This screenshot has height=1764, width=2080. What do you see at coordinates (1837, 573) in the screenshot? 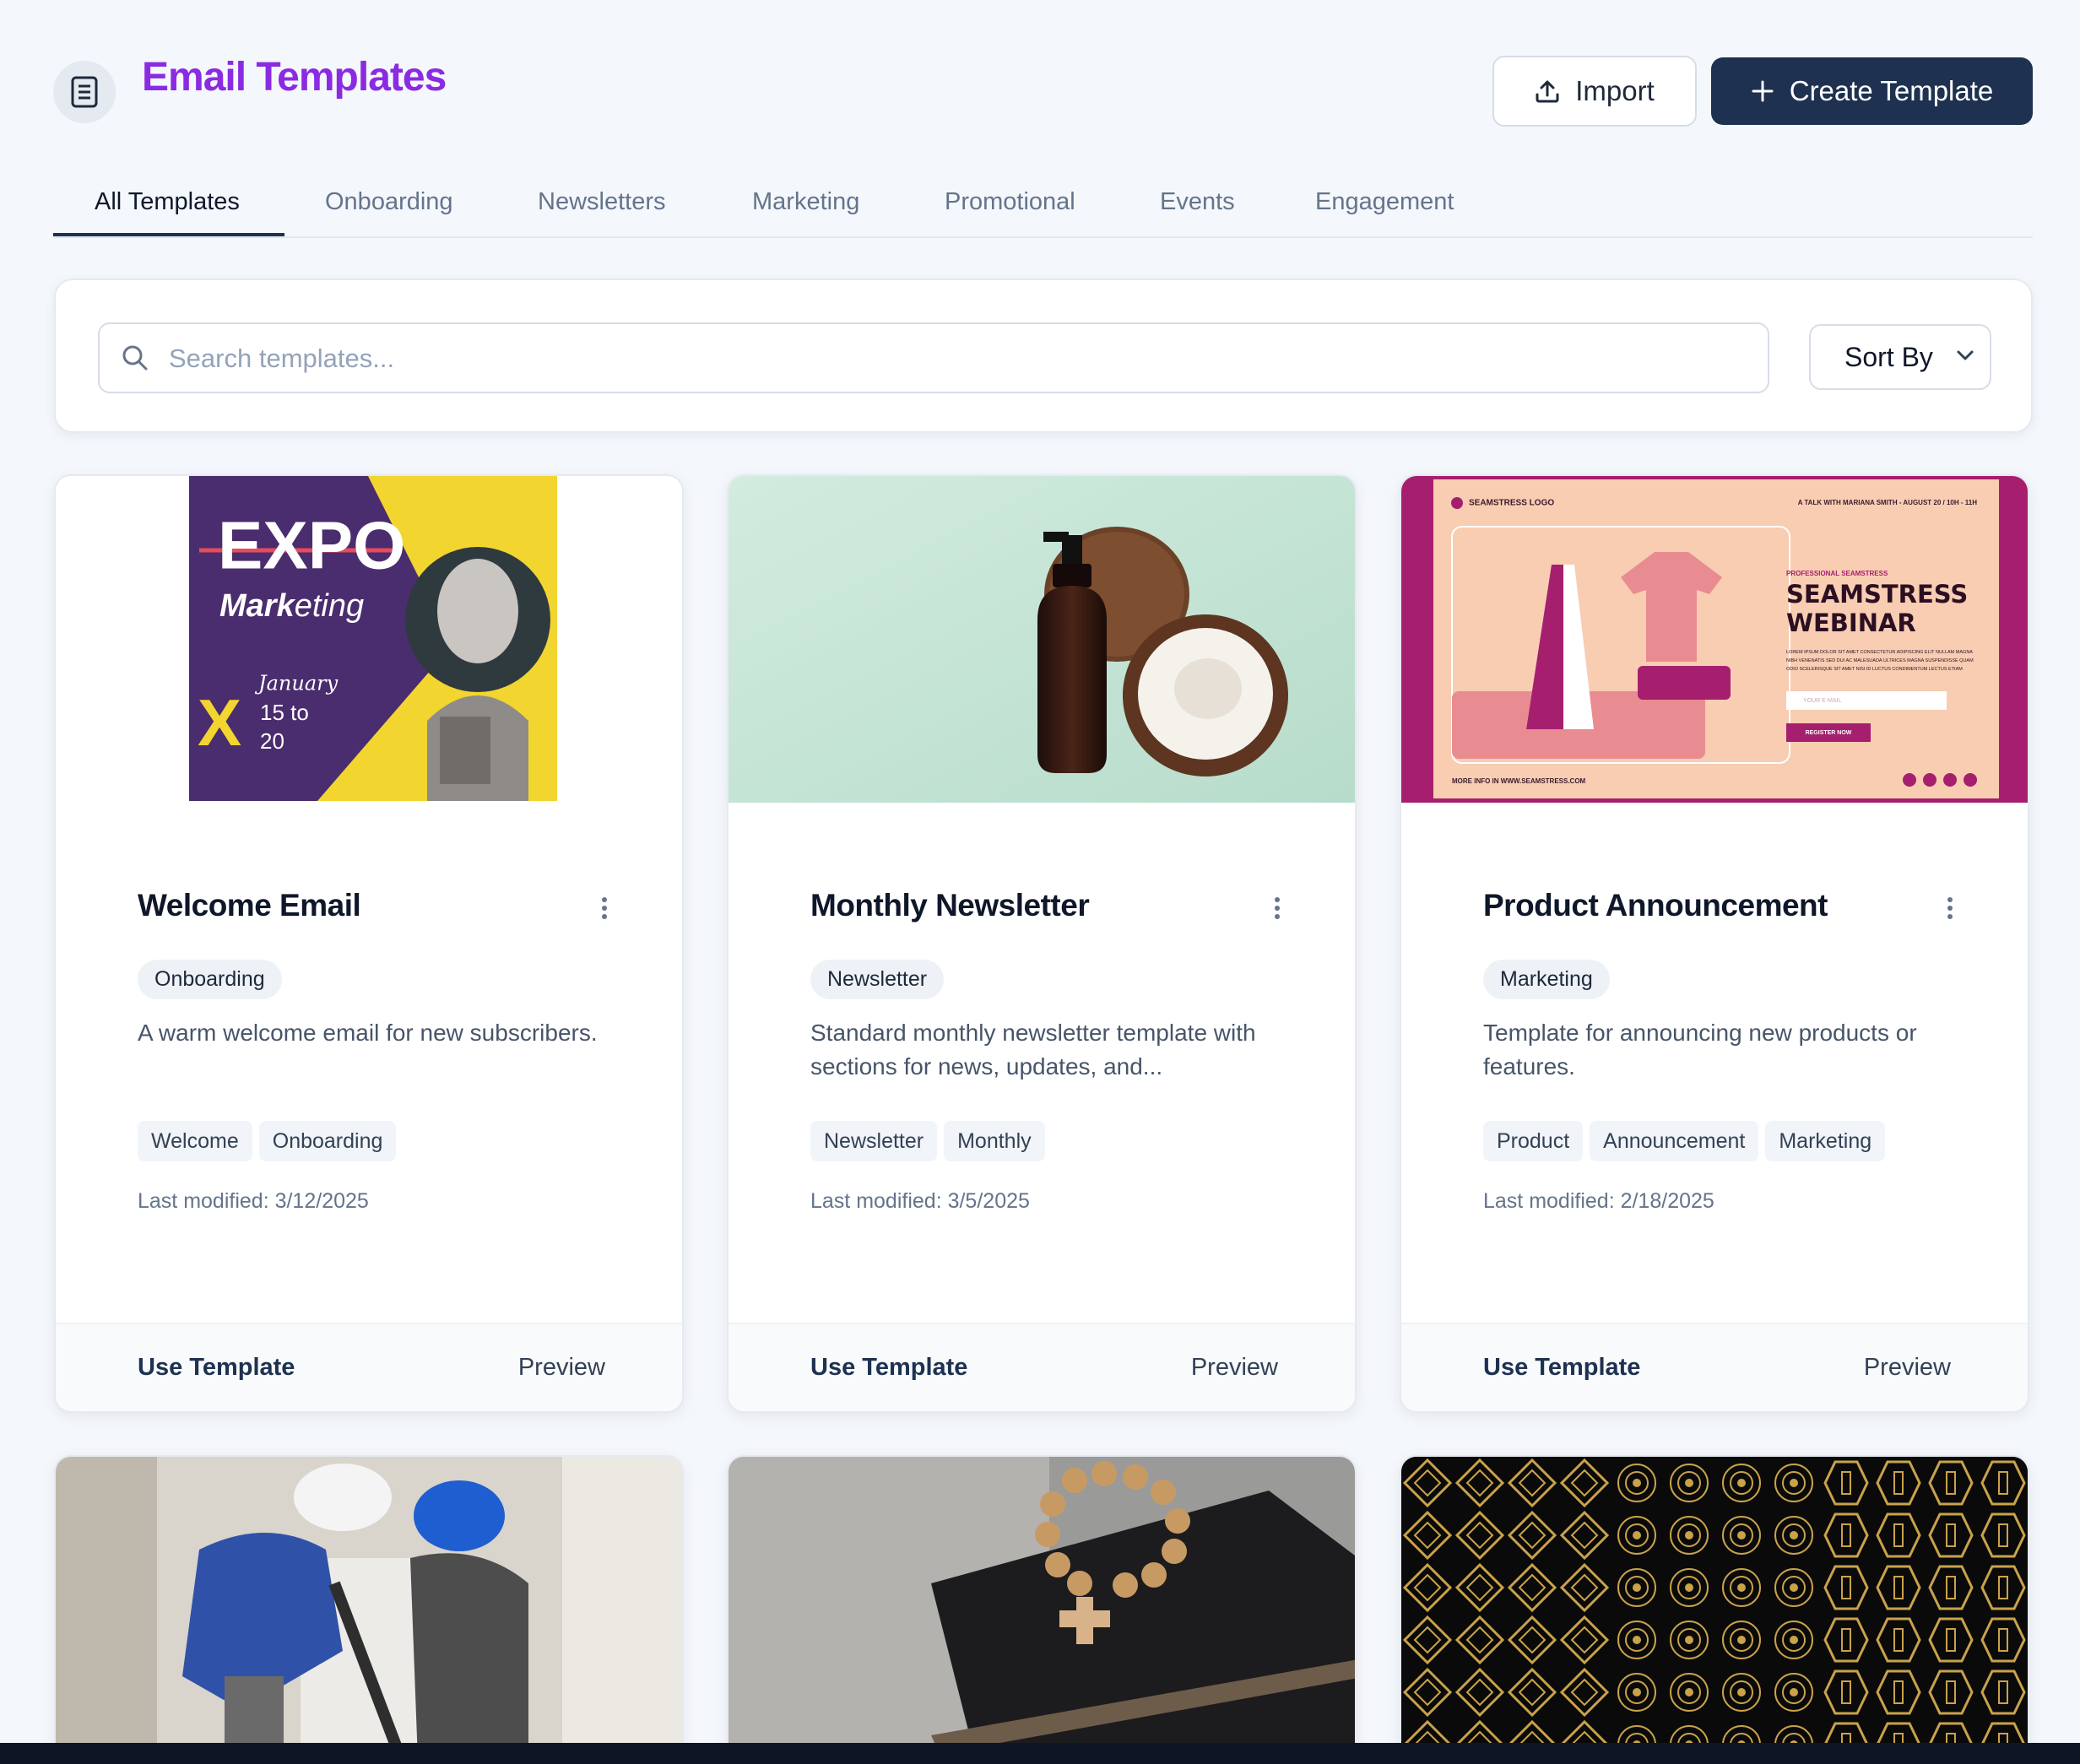
I see `thumb-kicker: PROFESSIONAL SEAMSTRESS` at bounding box center [1837, 573].